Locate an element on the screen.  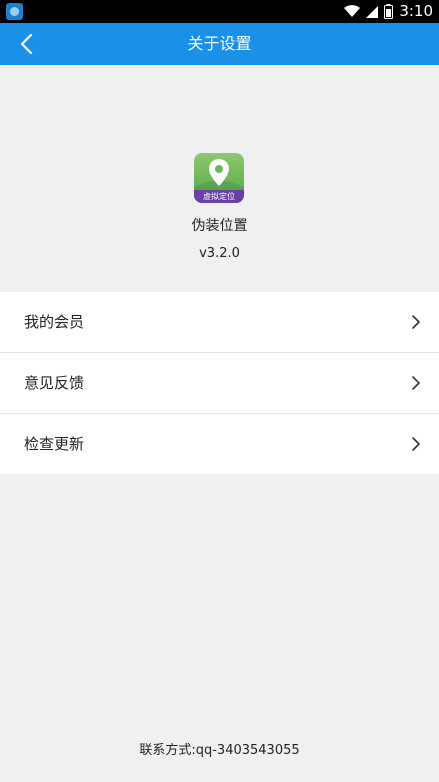
app-name: 伪装位置 is located at coordinates (219, 226).